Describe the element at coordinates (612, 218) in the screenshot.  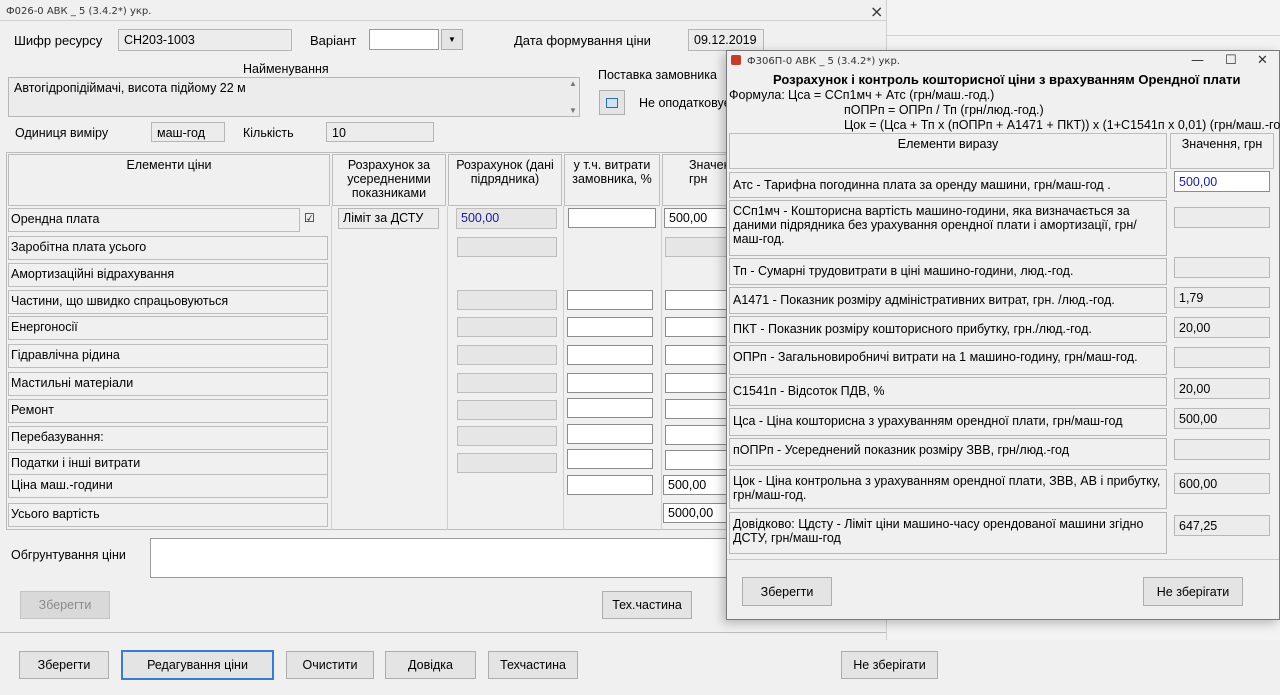
I see `rent-customer-pct-cell` at that location.